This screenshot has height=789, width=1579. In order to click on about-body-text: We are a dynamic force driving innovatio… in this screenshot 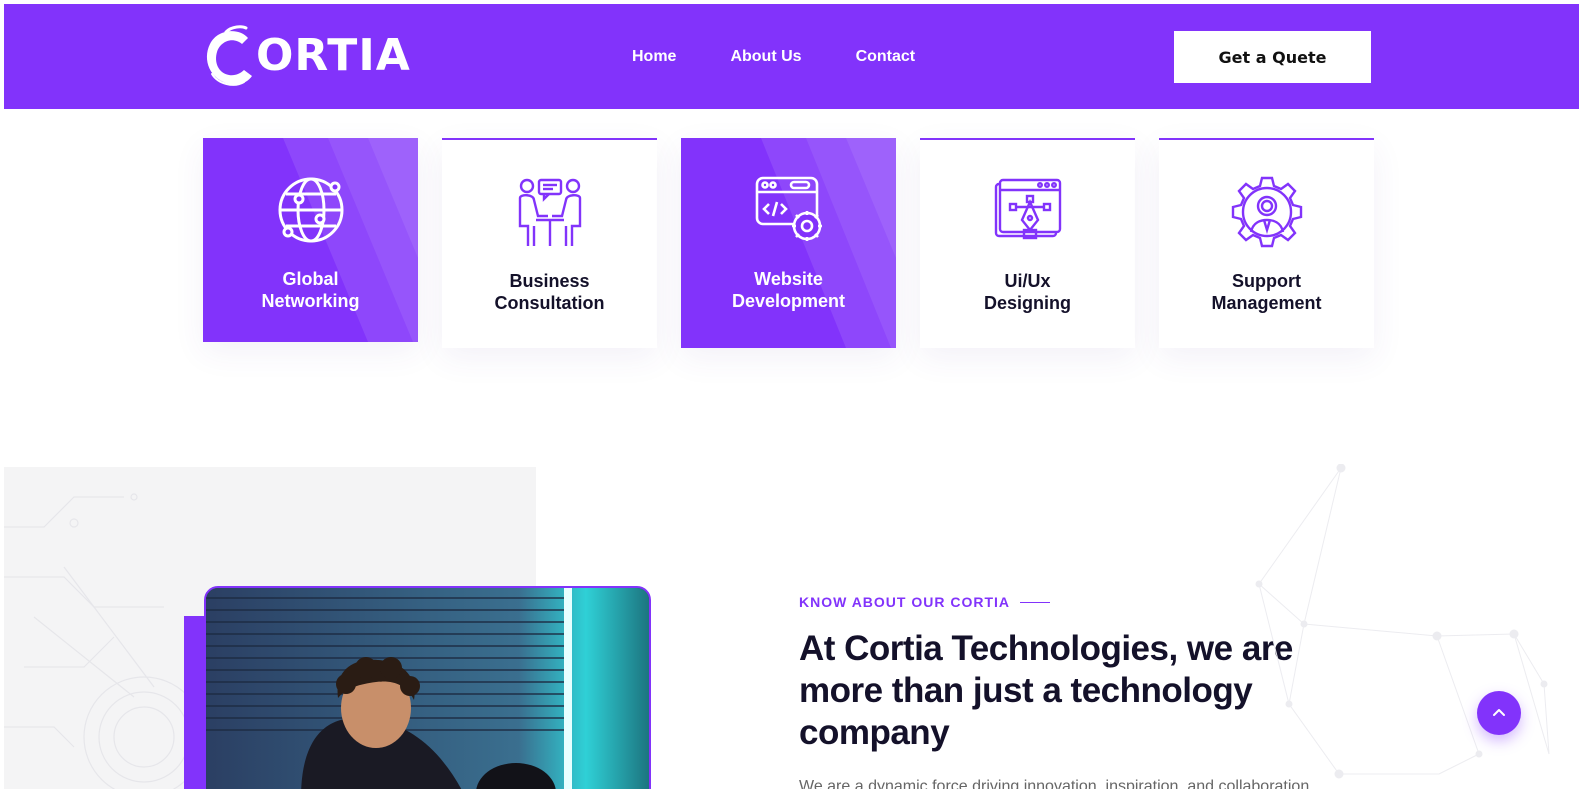, I will do `click(1054, 783)`.